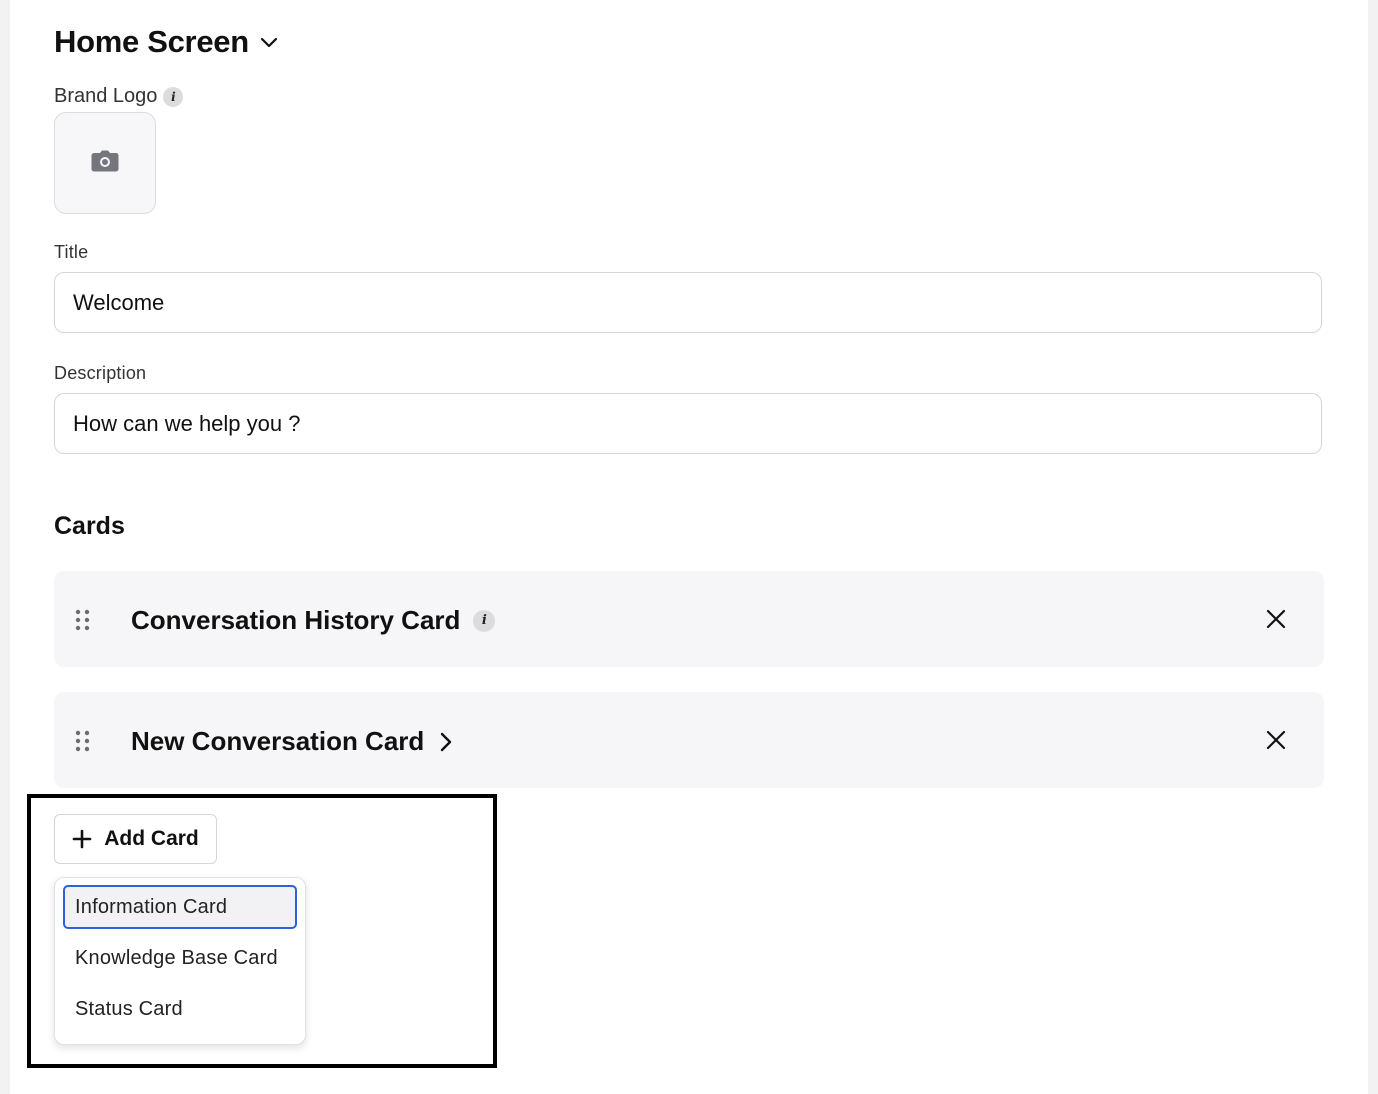  I want to click on card-title-row: Conversation History Card i, so click(313, 620).